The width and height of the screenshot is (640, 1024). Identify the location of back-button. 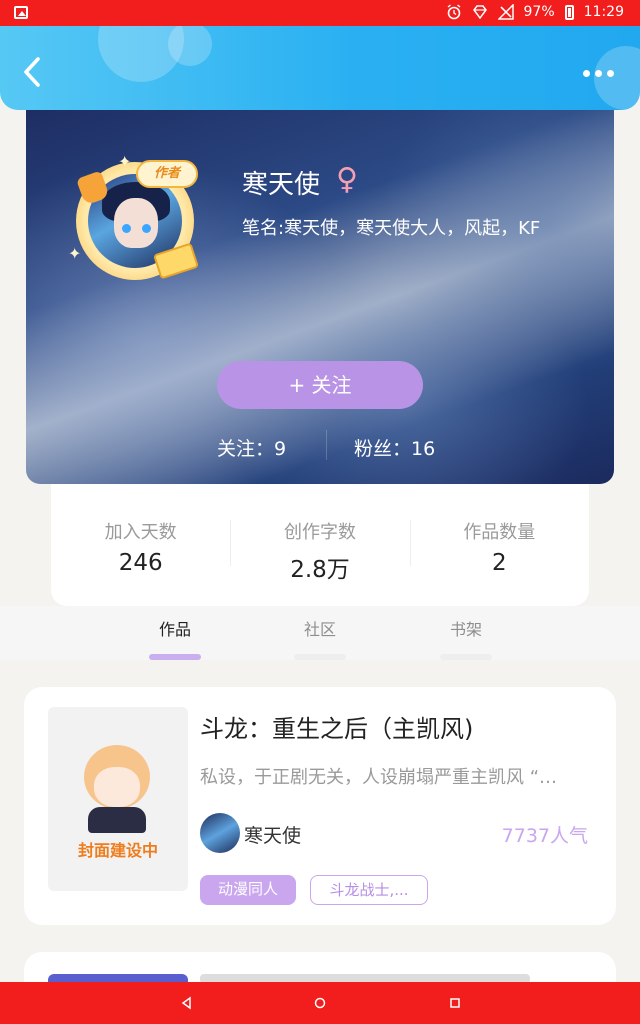
(33, 72).